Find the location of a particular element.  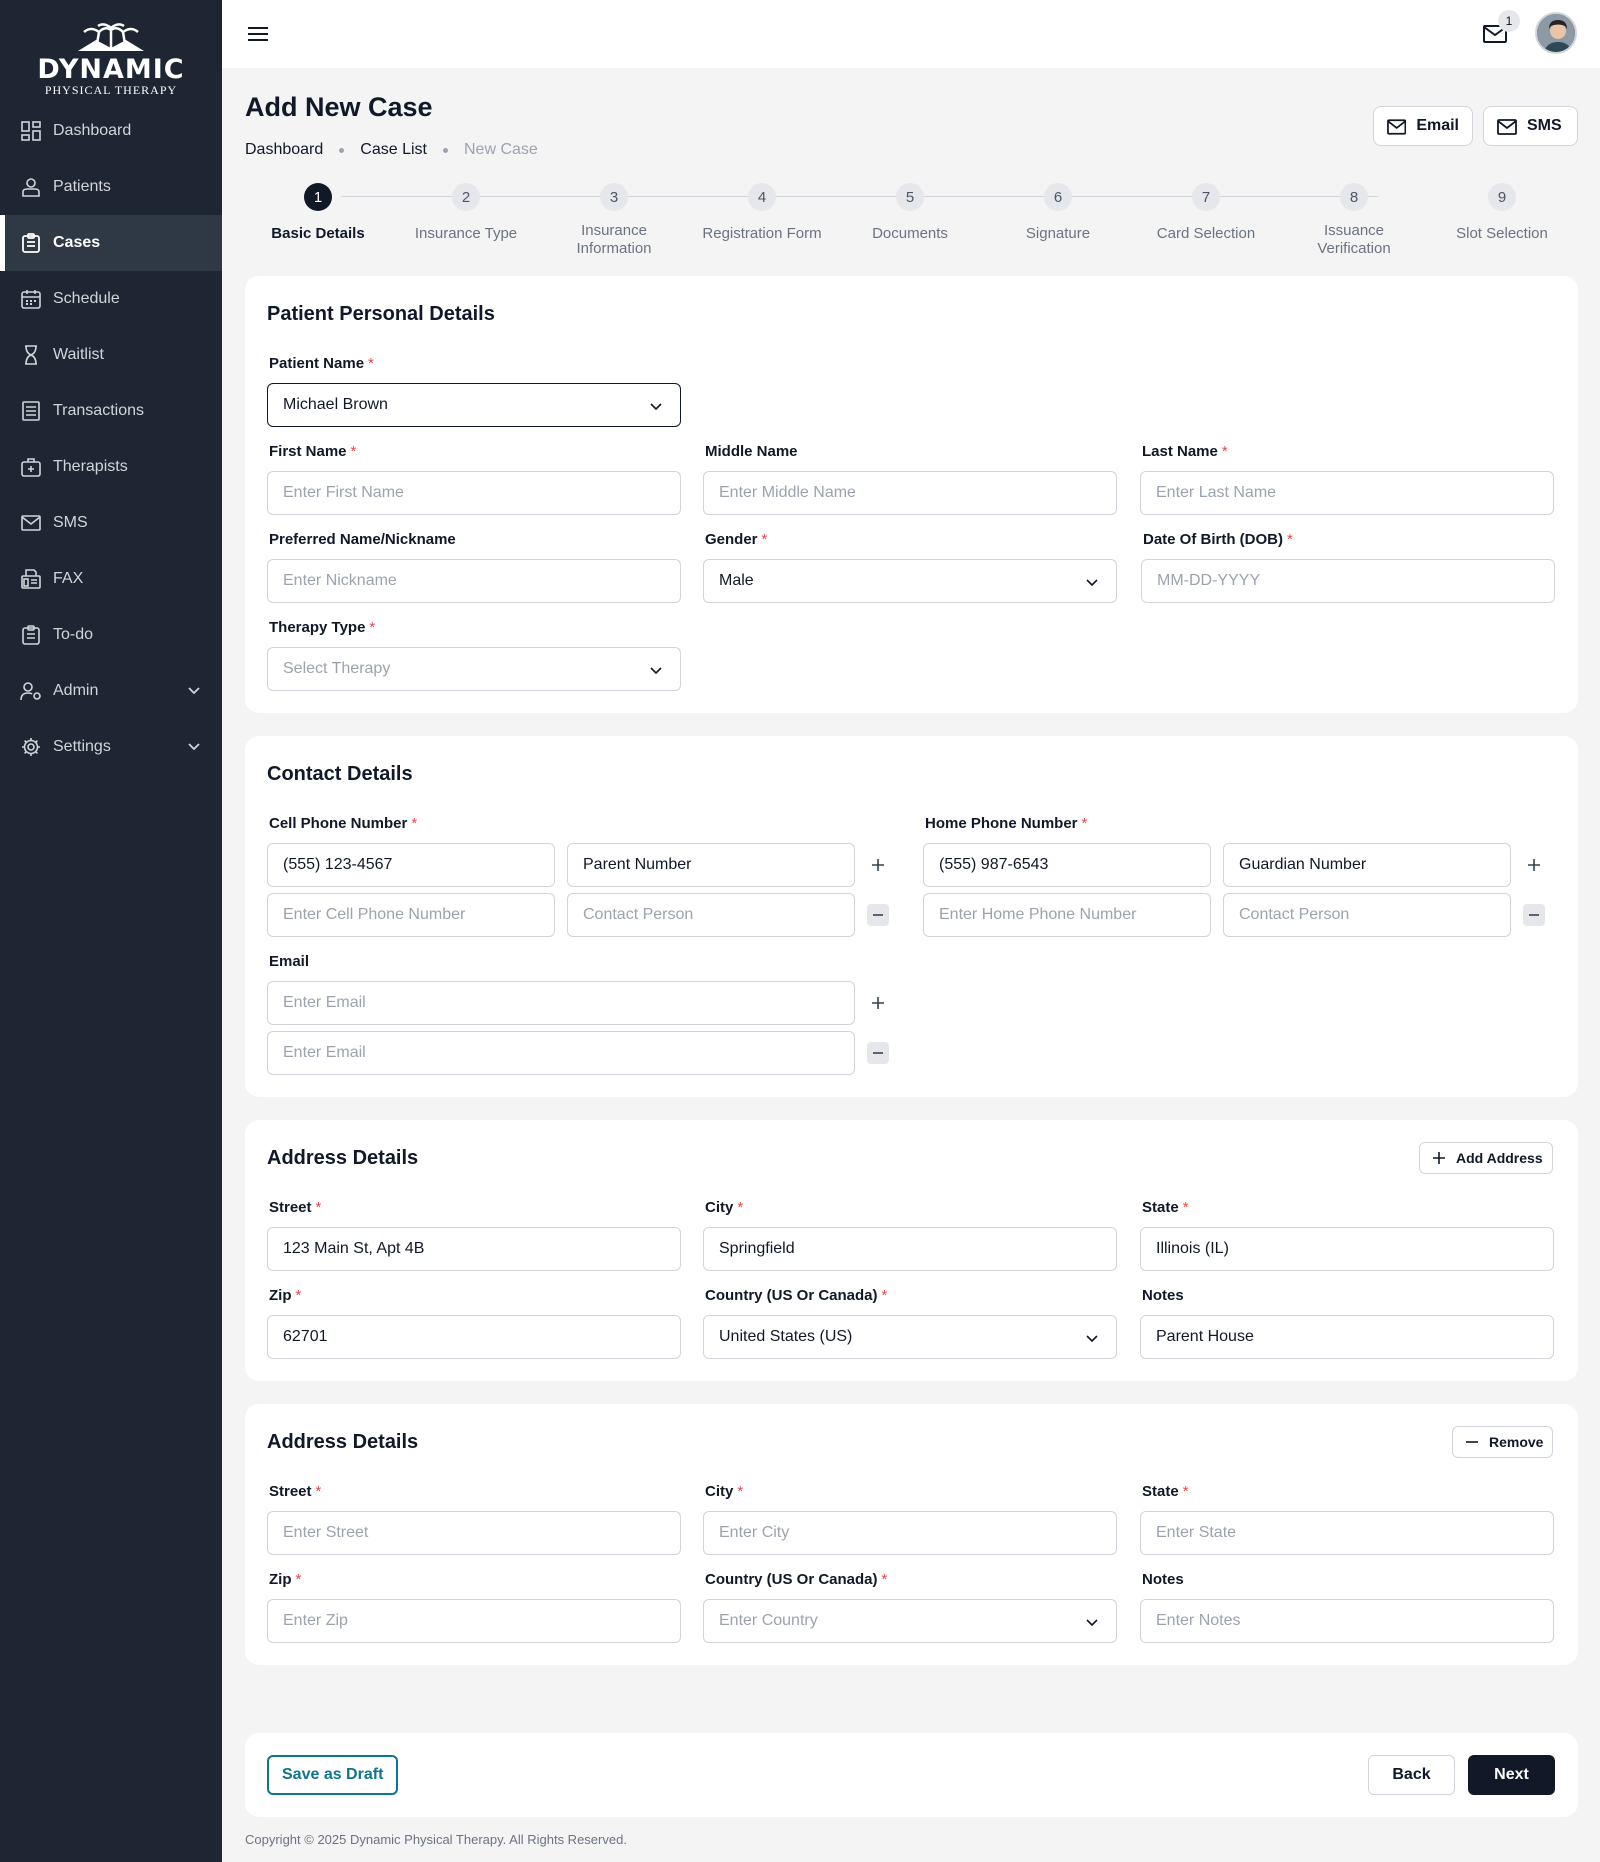

state-input: Enter State is located at coordinates (1347, 1533).